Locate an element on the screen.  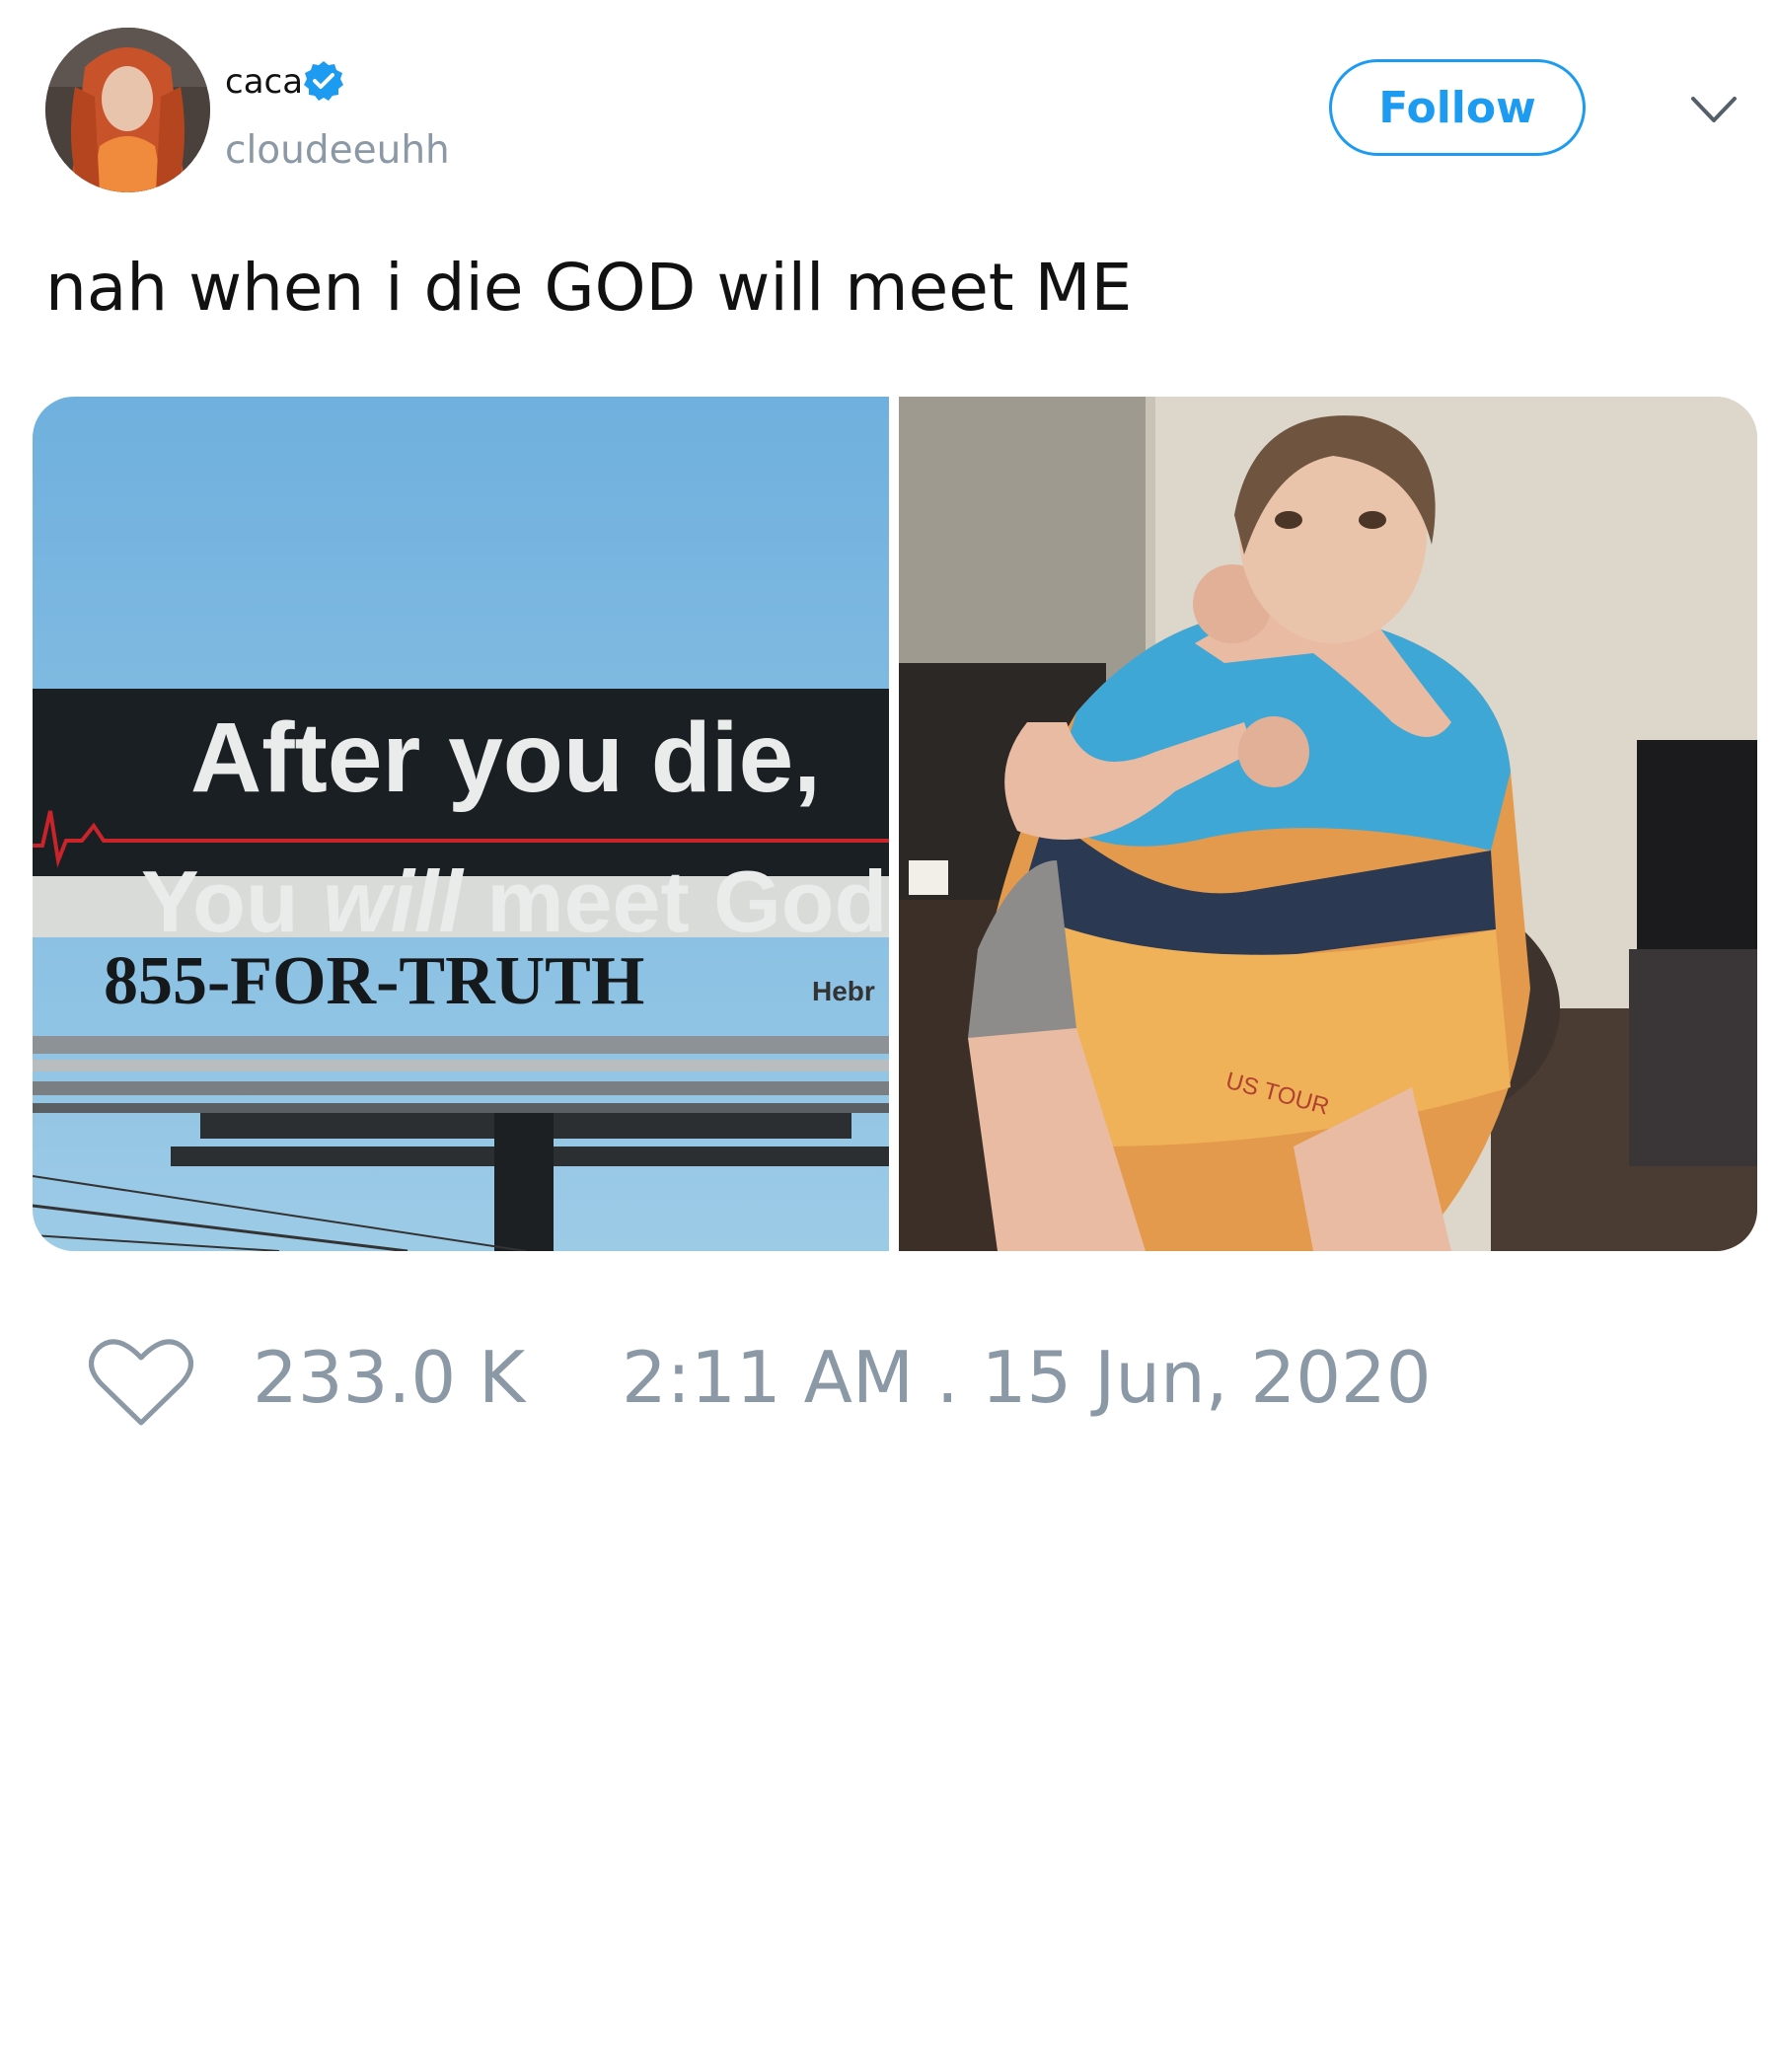
billboard-line2-post: meet God is located at coordinates (675, 901).